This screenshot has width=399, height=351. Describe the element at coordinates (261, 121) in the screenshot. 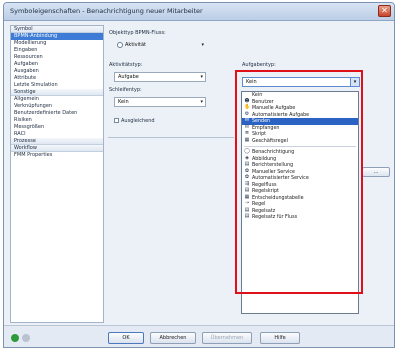

I see `dropdown-option-label: Senden` at that location.